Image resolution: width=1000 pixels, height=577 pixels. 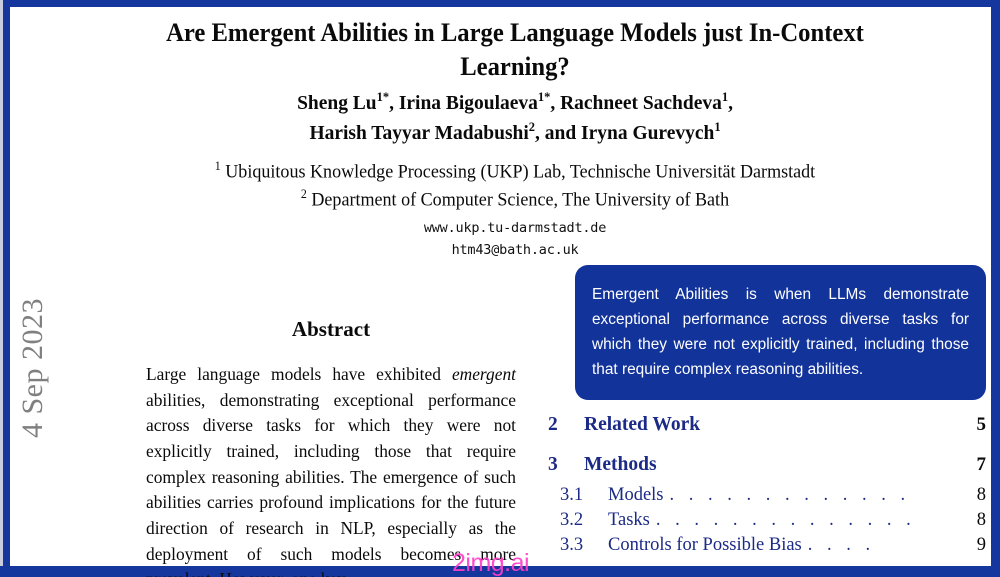 I want to click on author-sheng-lu: Sheng Lu, so click(x=337, y=102).